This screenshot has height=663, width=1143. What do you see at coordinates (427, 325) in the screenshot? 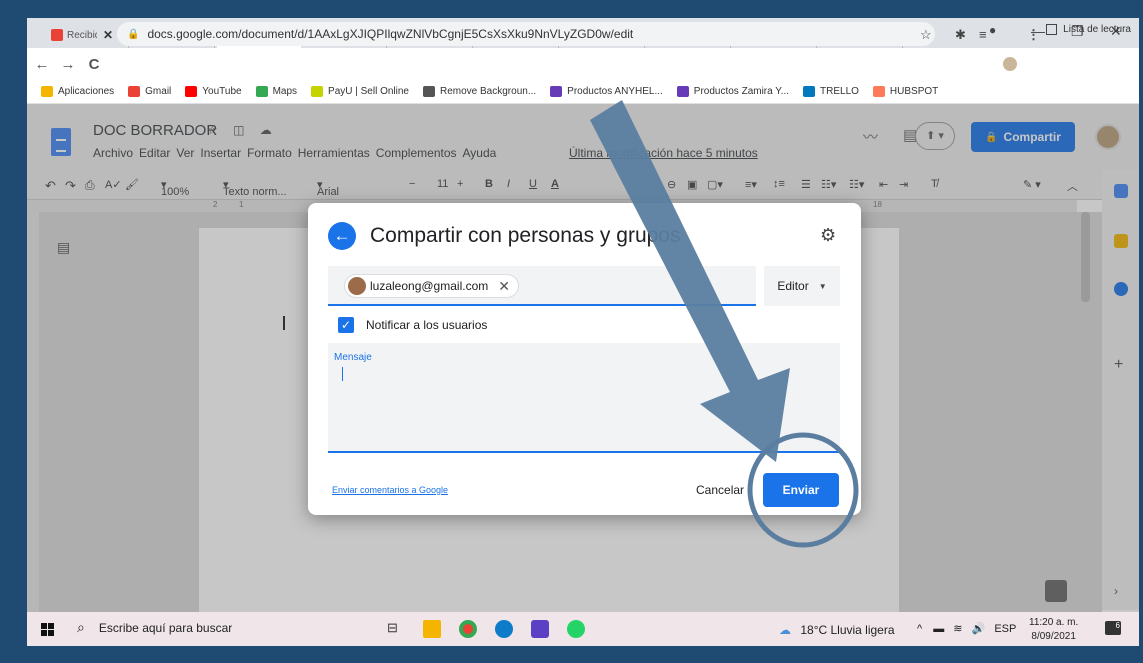
I see `notify-label: Notificar a los usuarios` at bounding box center [427, 325].